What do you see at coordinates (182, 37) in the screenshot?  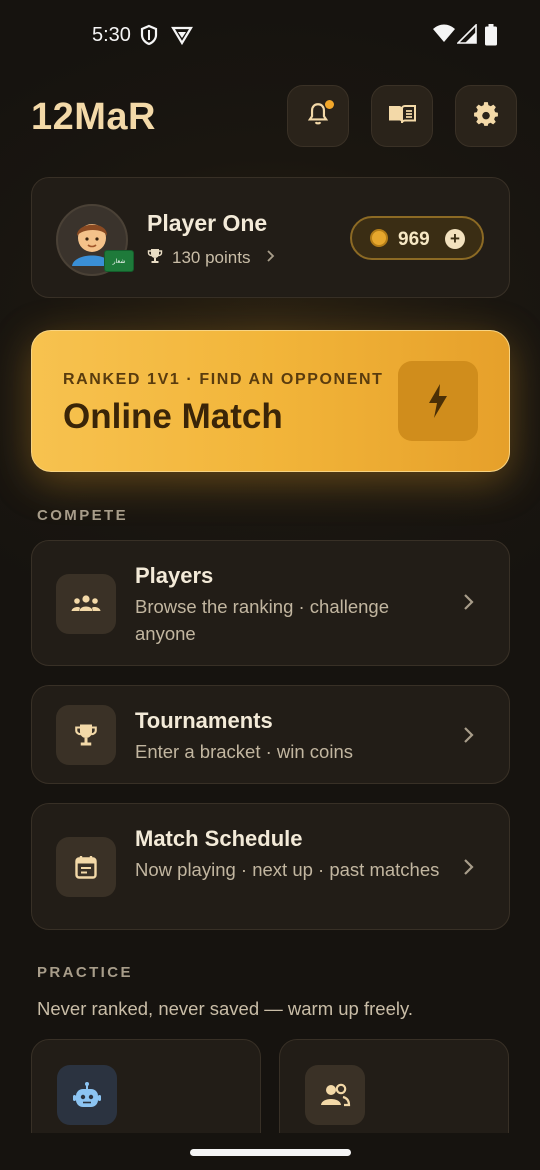 I see `vpn-icon` at bounding box center [182, 37].